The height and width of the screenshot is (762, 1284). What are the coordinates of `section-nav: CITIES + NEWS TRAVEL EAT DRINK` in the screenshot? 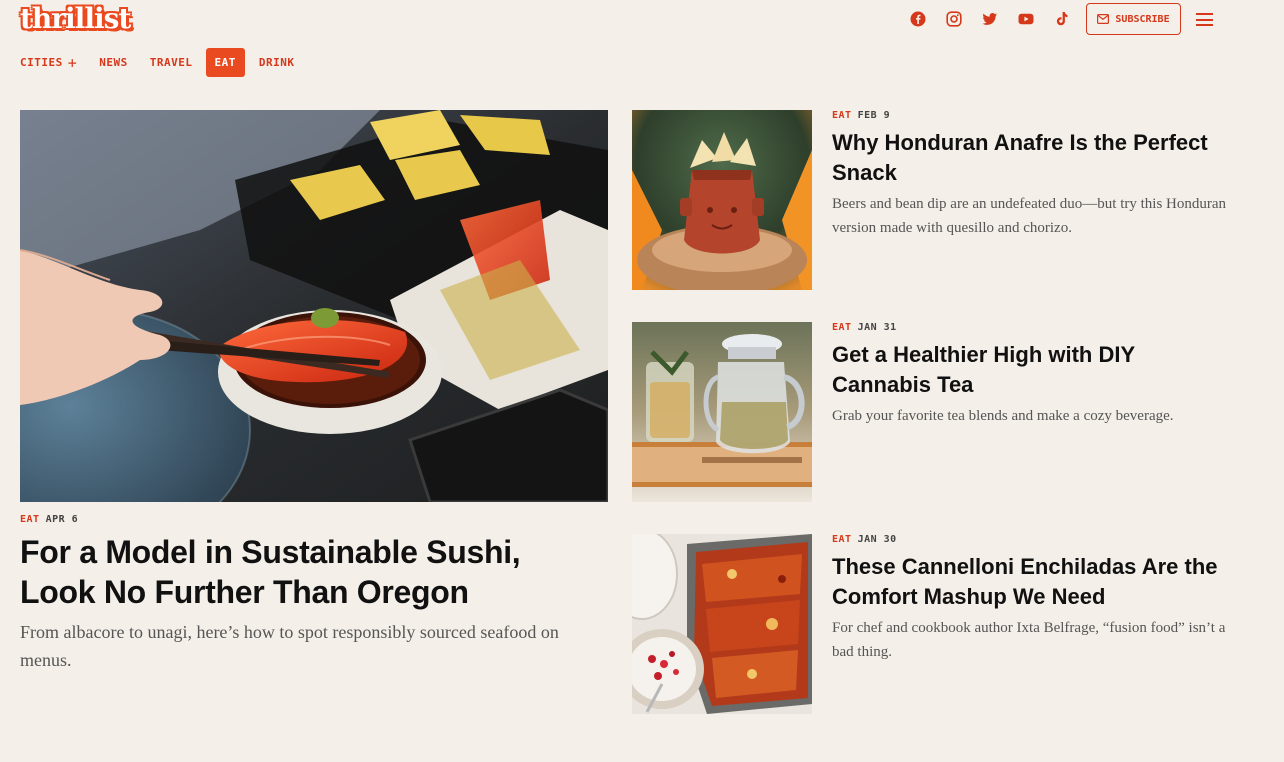 It's located at (168, 62).